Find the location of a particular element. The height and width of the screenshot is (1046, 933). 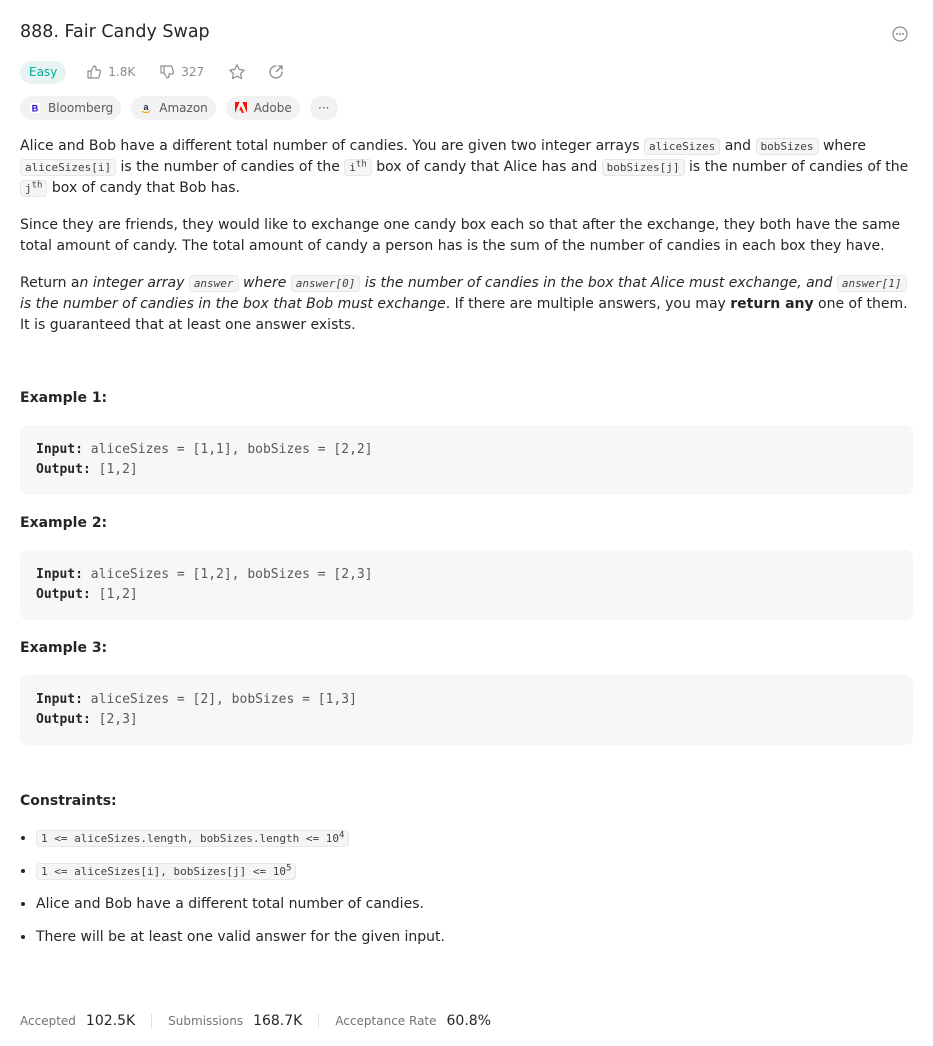

favorite-star-icon is located at coordinates (237, 72).